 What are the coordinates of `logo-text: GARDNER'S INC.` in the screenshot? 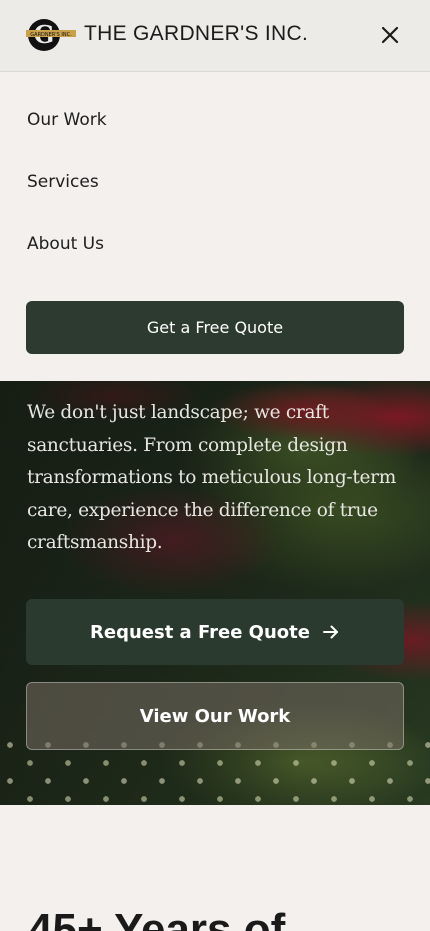 It's located at (51, 35).